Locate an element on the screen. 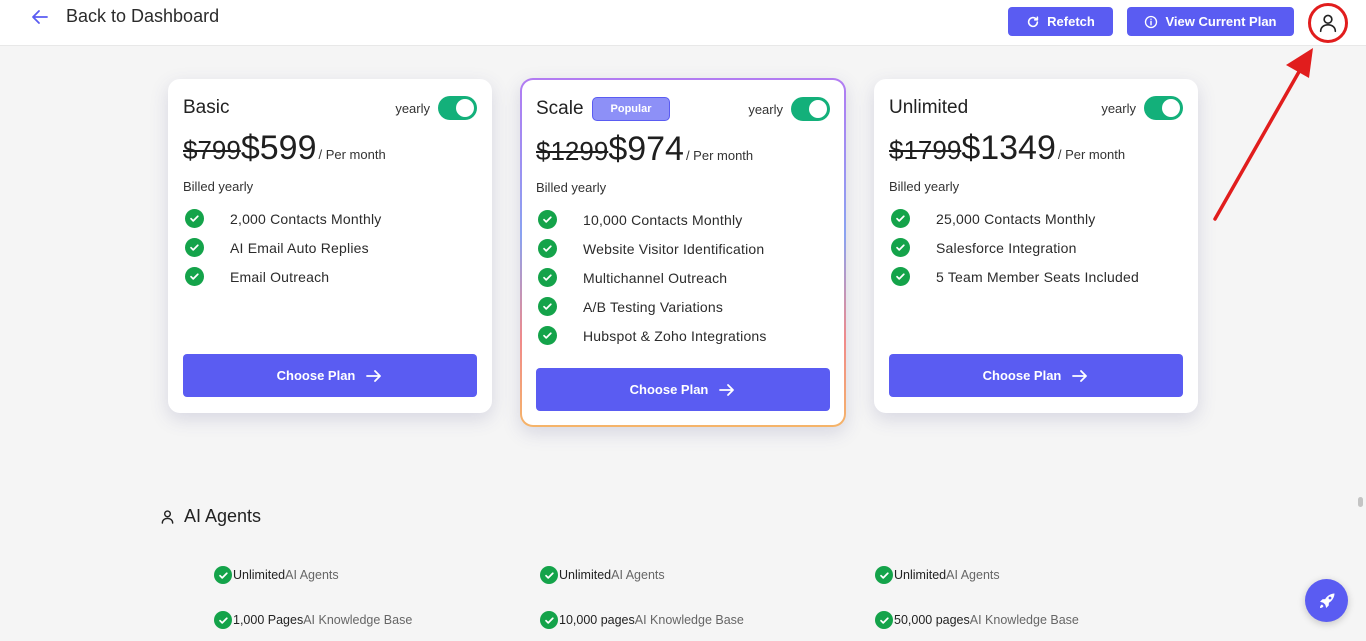 The height and width of the screenshot is (641, 1366). section-title: AI Agents is located at coordinates (223, 516).